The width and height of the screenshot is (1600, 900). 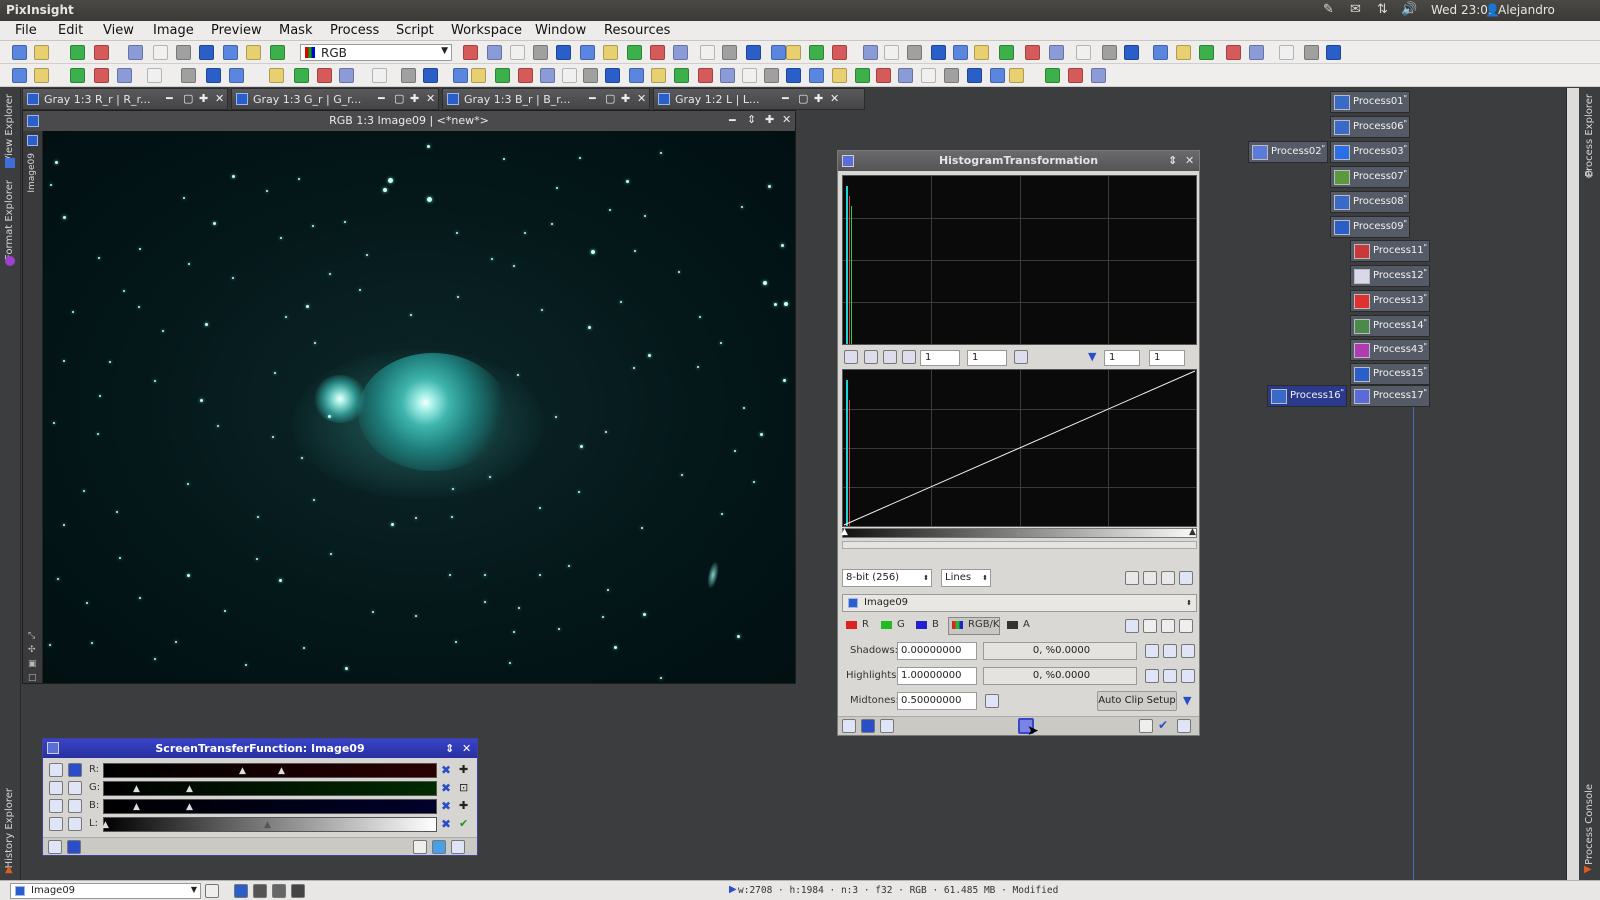 I want to click on process-icon-process17: Process17 ", so click(x=1390, y=396).